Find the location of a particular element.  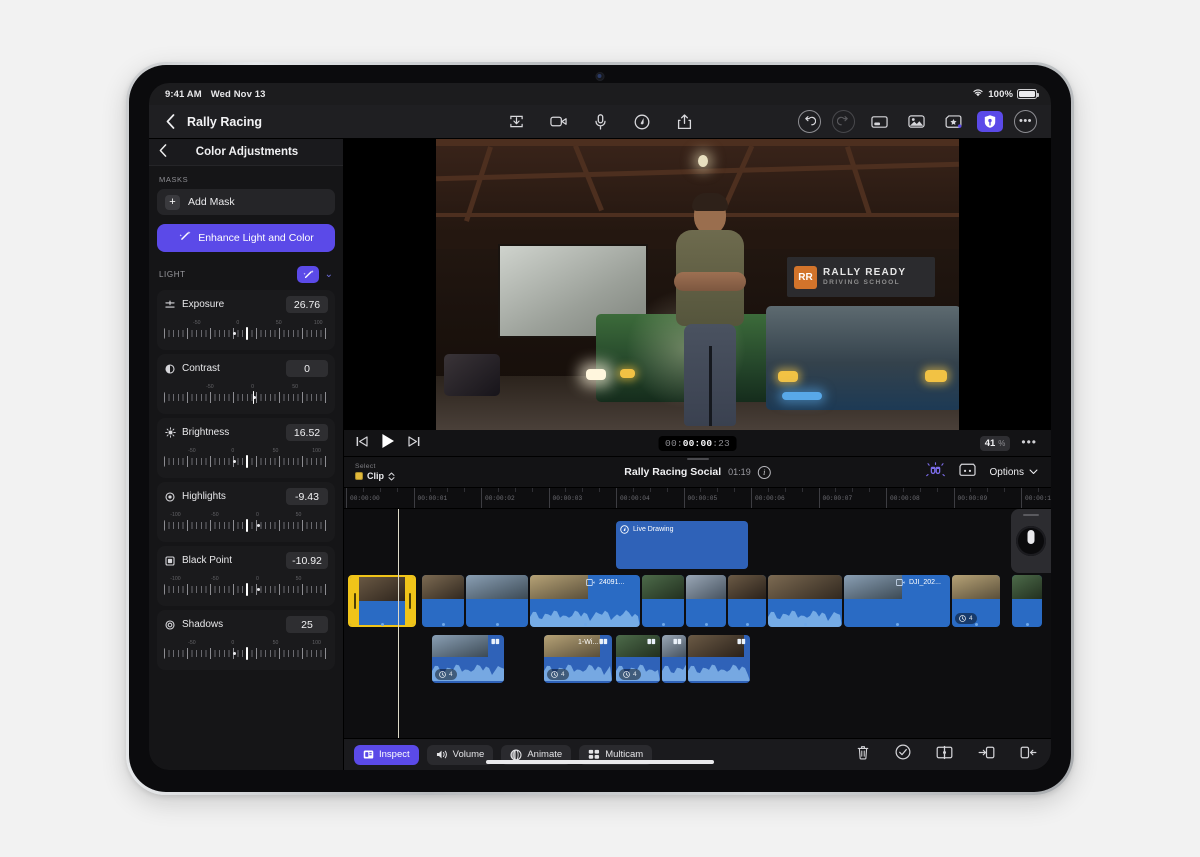

light-auto-magic-icon is located at coordinates (307, 274).